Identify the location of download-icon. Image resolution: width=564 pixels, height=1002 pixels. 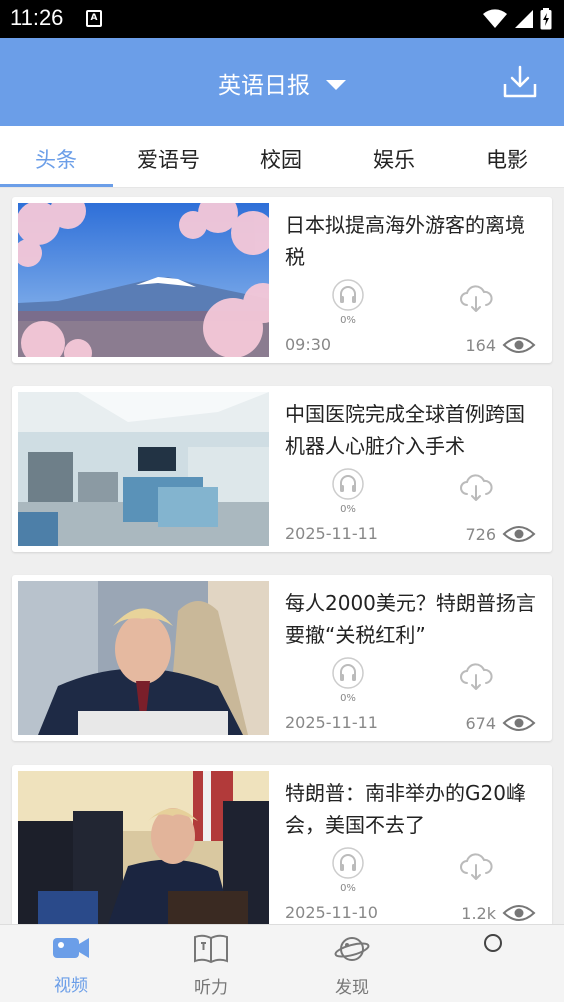
(520, 82).